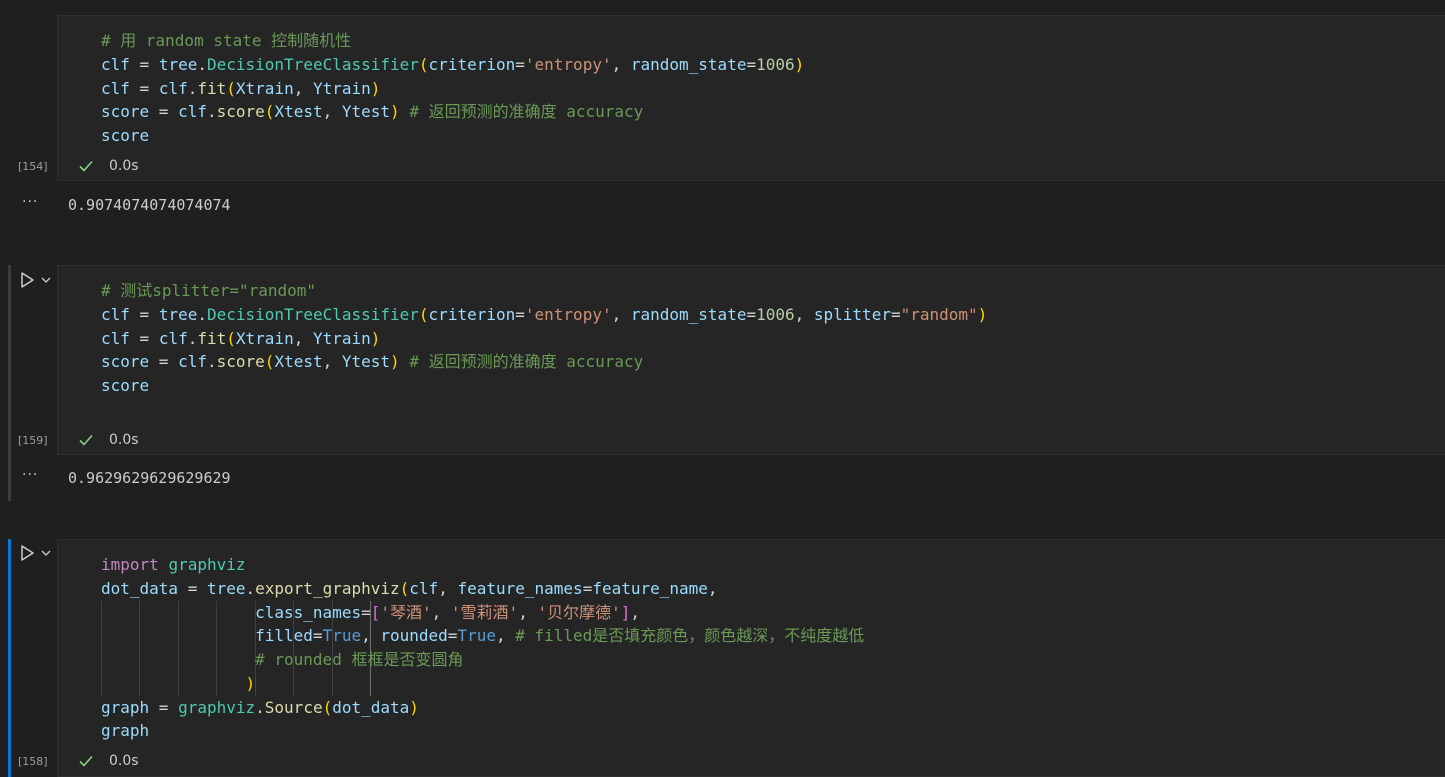 The image size is (1445, 777). What do you see at coordinates (9, 658) in the screenshot?
I see `cell-3-focus-indicator` at bounding box center [9, 658].